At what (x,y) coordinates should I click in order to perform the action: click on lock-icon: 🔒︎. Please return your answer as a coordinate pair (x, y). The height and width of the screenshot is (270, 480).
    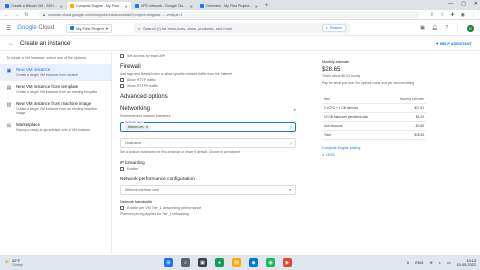
    Looking at the image, I should click on (44, 14).